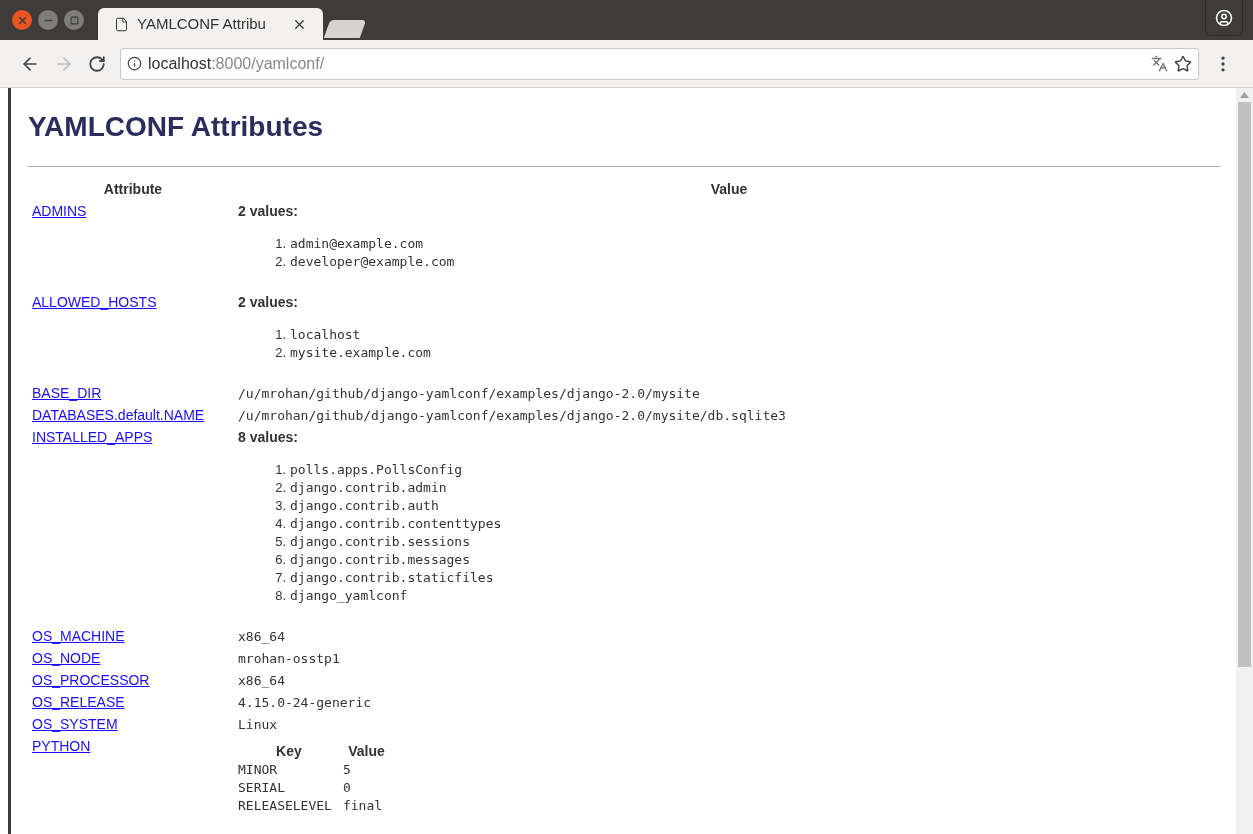  What do you see at coordinates (134, 63) in the screenshot?
I see `info-icon` at bounding box center [134, 63].